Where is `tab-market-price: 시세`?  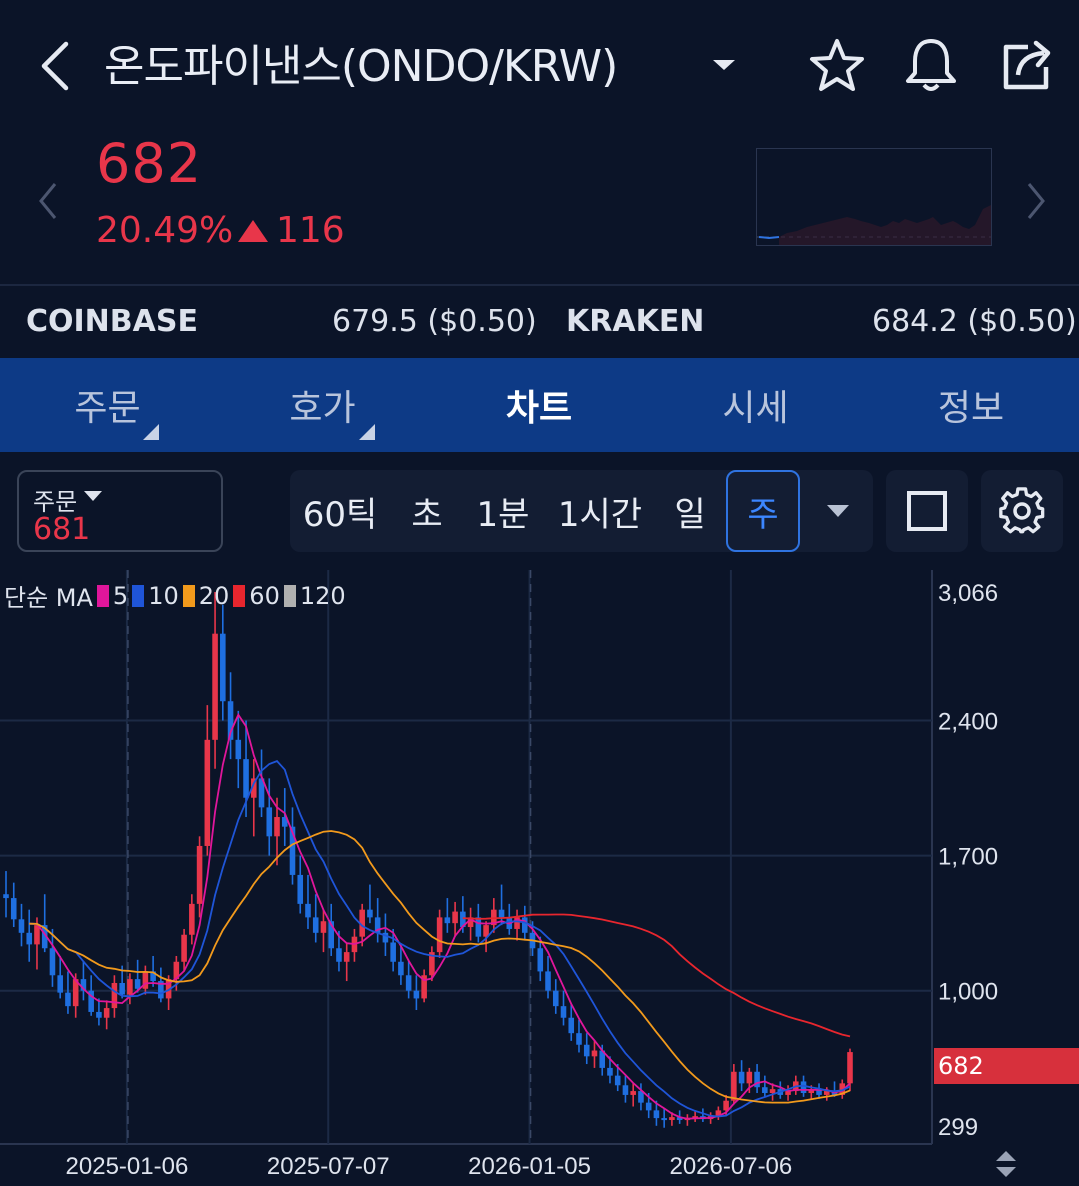
tab-market-price: 시세 is located at coordinates (755, 405).